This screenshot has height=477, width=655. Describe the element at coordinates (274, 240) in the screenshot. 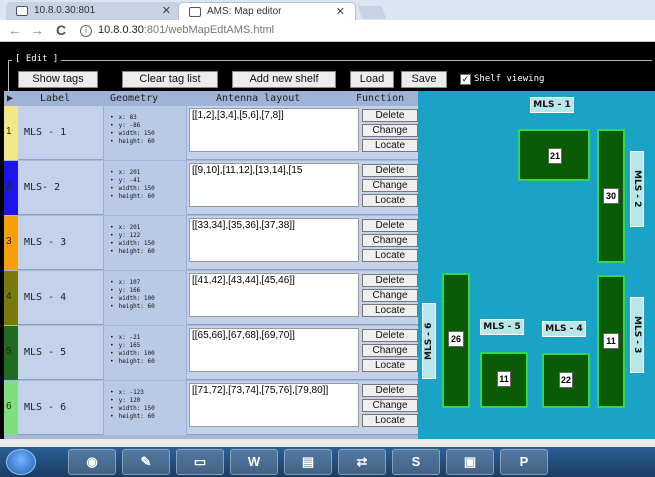

I see `antenna-layout-input: [[33,34],[35,36],[37,38]]` at that location.